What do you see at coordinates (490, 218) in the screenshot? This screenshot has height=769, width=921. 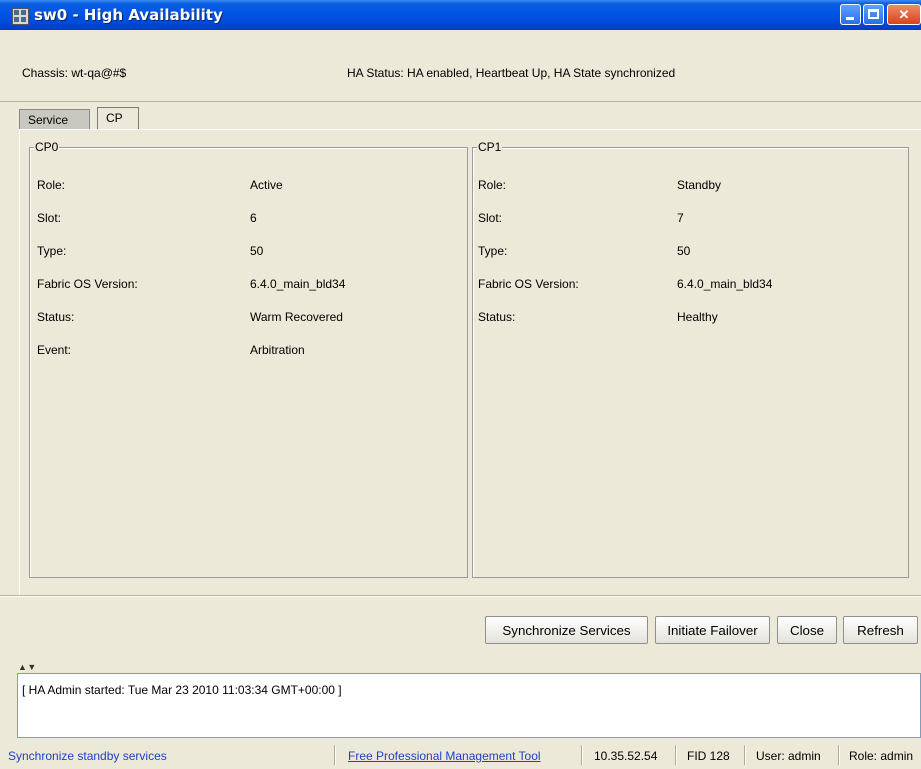 I see `cp1-slot-label: Slot:` at bounding box center [490, 218].